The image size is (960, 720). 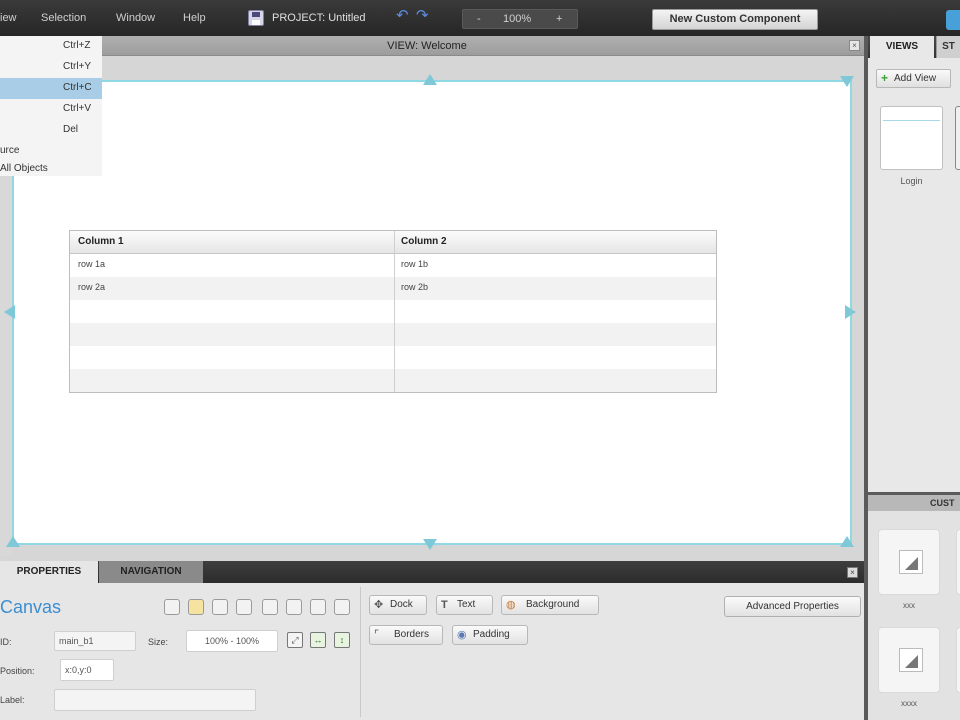 What do you see at coordinates (953, 20) in the screenshot?
I see `account-icon` at bounding box center [953, 20].